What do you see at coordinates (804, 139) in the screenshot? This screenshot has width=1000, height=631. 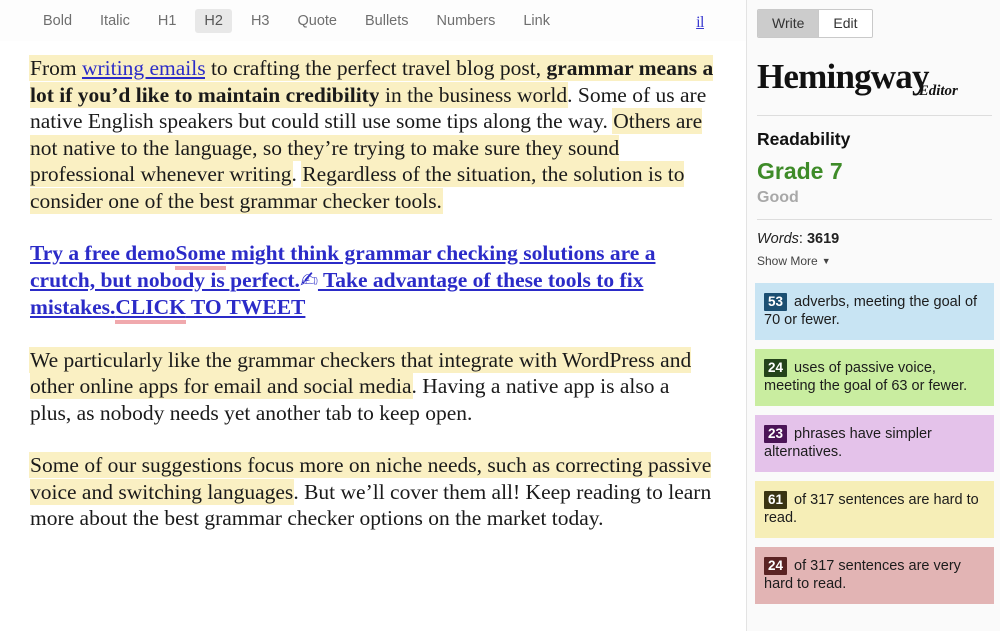 I see `readability-title: Readability` at bounding box center [804, 139].